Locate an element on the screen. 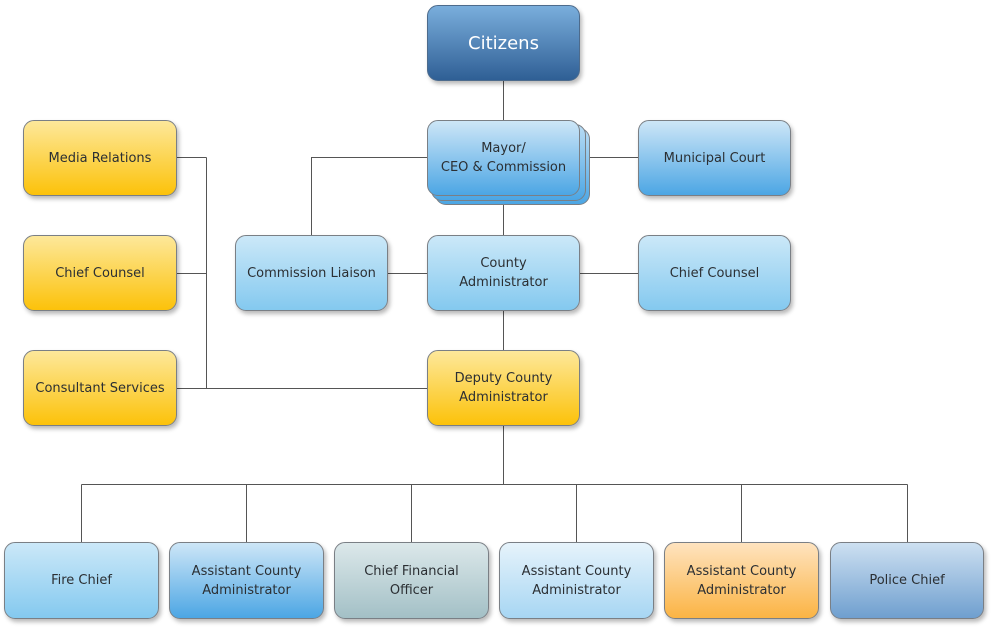  node-assistant-county-administrator-2: Assistant County Administrator is located at coordinates (576, 580).